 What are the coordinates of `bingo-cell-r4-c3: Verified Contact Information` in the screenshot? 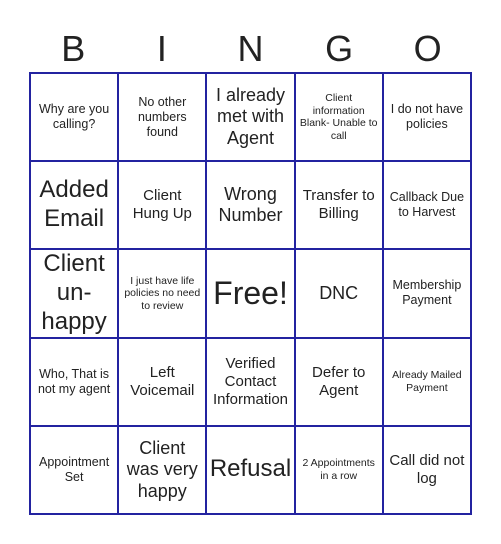 It's located at (250, 381).